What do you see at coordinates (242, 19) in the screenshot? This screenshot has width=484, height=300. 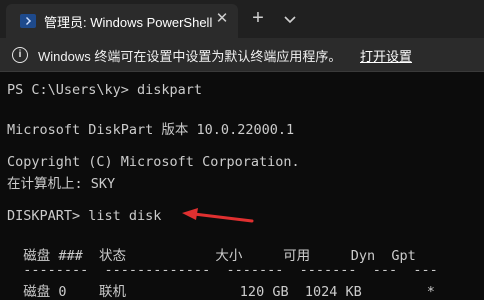 I see `tab-bar: 管理员: Windows PowerShell ✕ +` at bounding box center [242, 19].